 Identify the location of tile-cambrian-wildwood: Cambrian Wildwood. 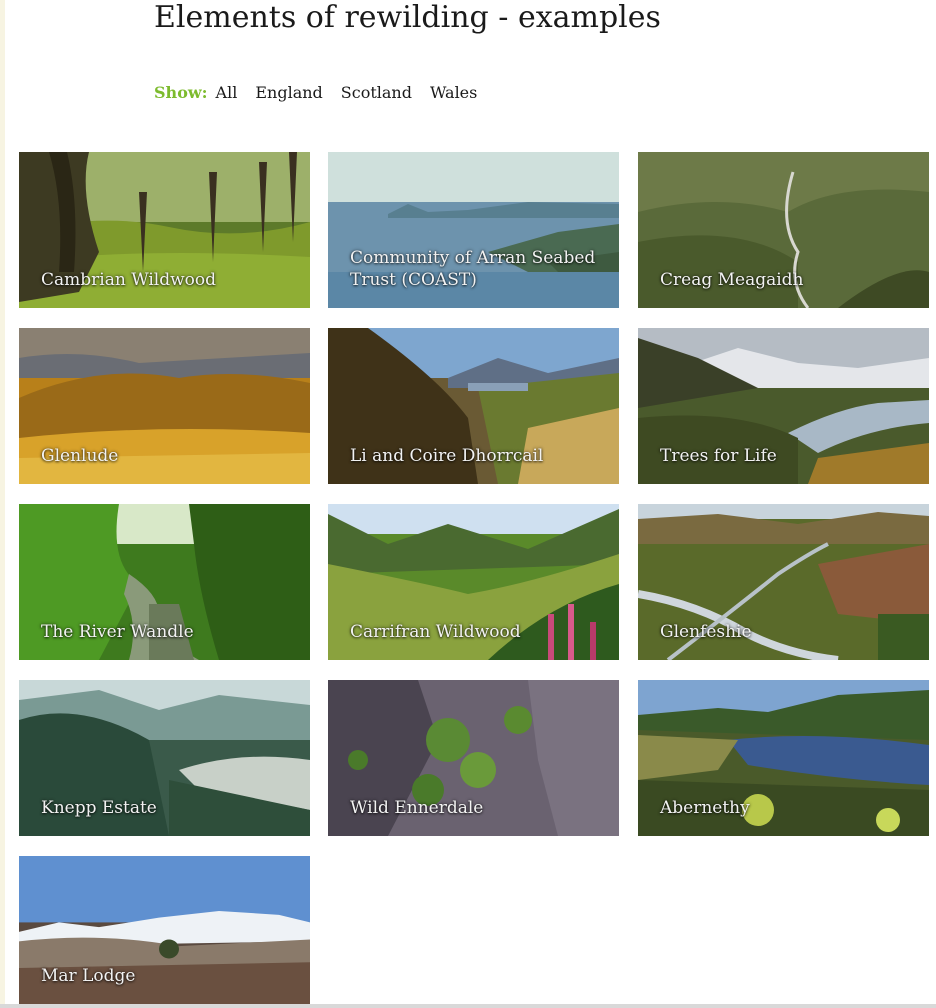
(164, 230).